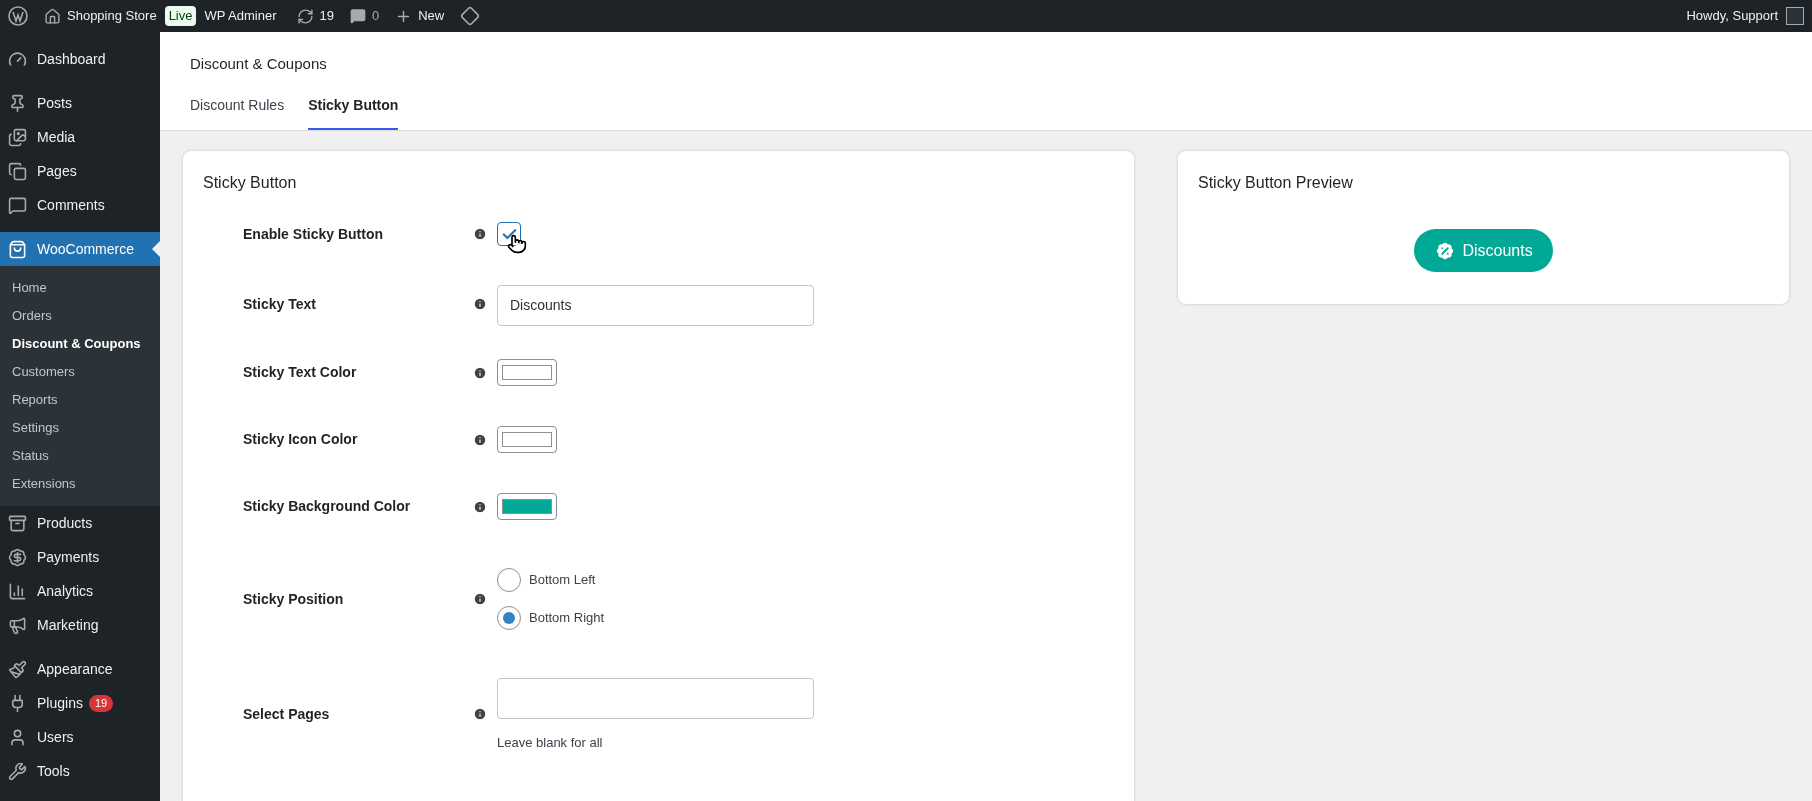 Image resolution: width=1812 pixels, height=801 pixels. What do you see at coordinates (655, 305) in the screenshot?
I see `text-input: Discounts` at bounding box center [655, 305].